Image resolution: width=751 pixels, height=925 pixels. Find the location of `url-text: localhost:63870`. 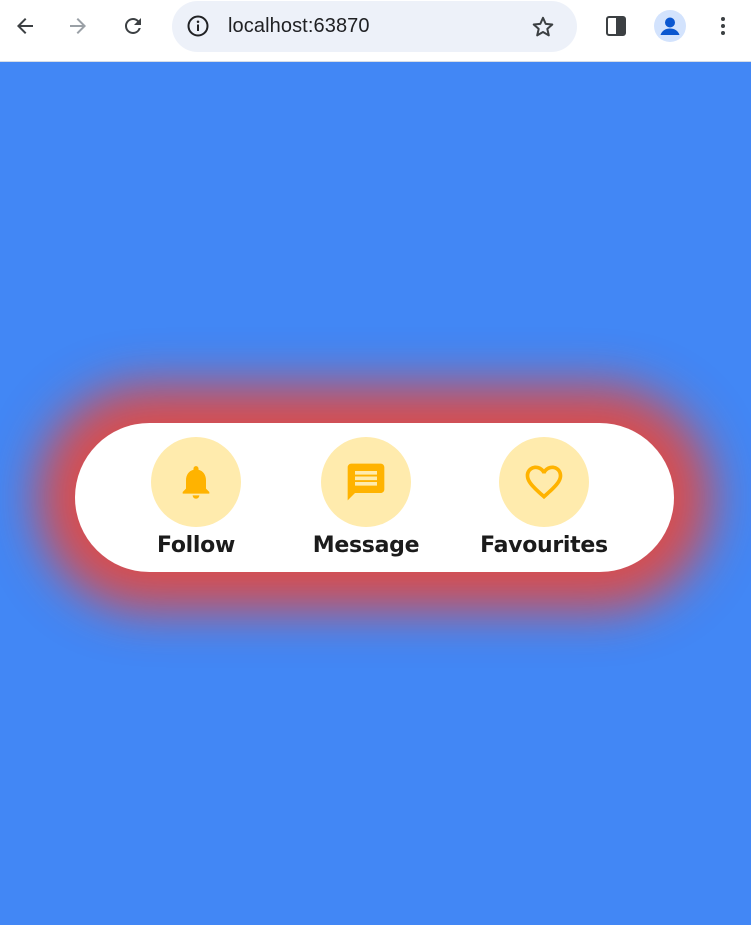

url-text: localhost:63870 is located at coordinates (299, 26).